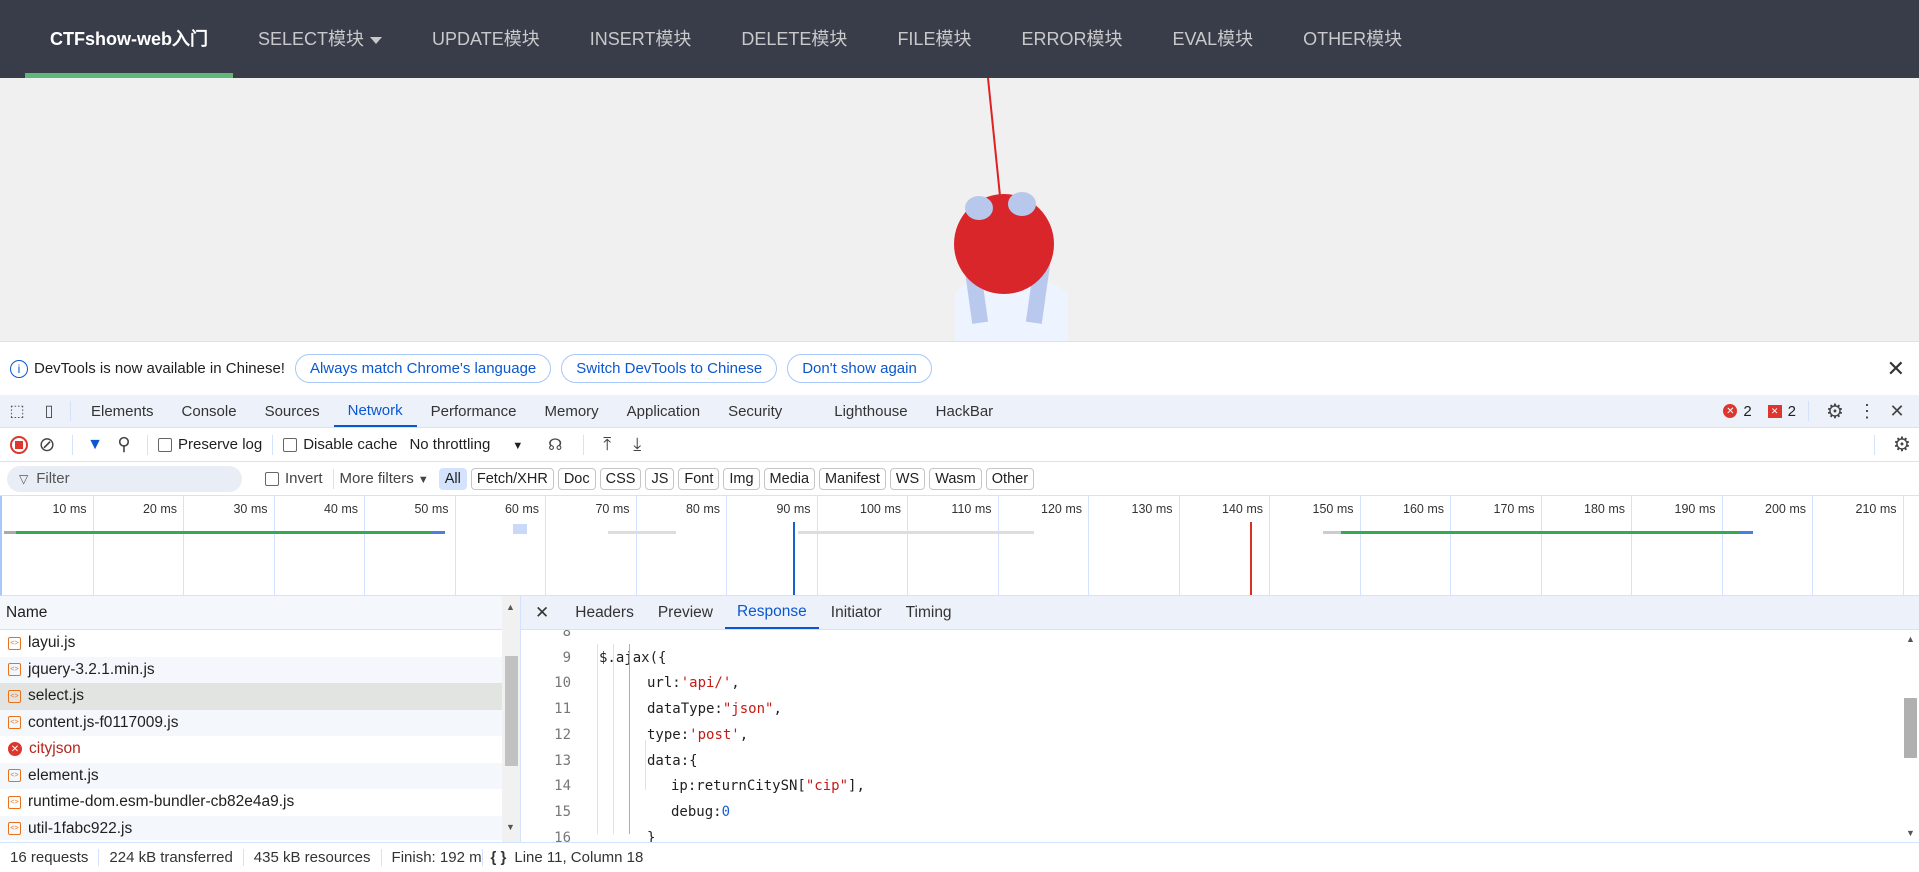  Describe the element at coordinates (1747, 411) in the screenshot. I see `error-count: 2` at that location.